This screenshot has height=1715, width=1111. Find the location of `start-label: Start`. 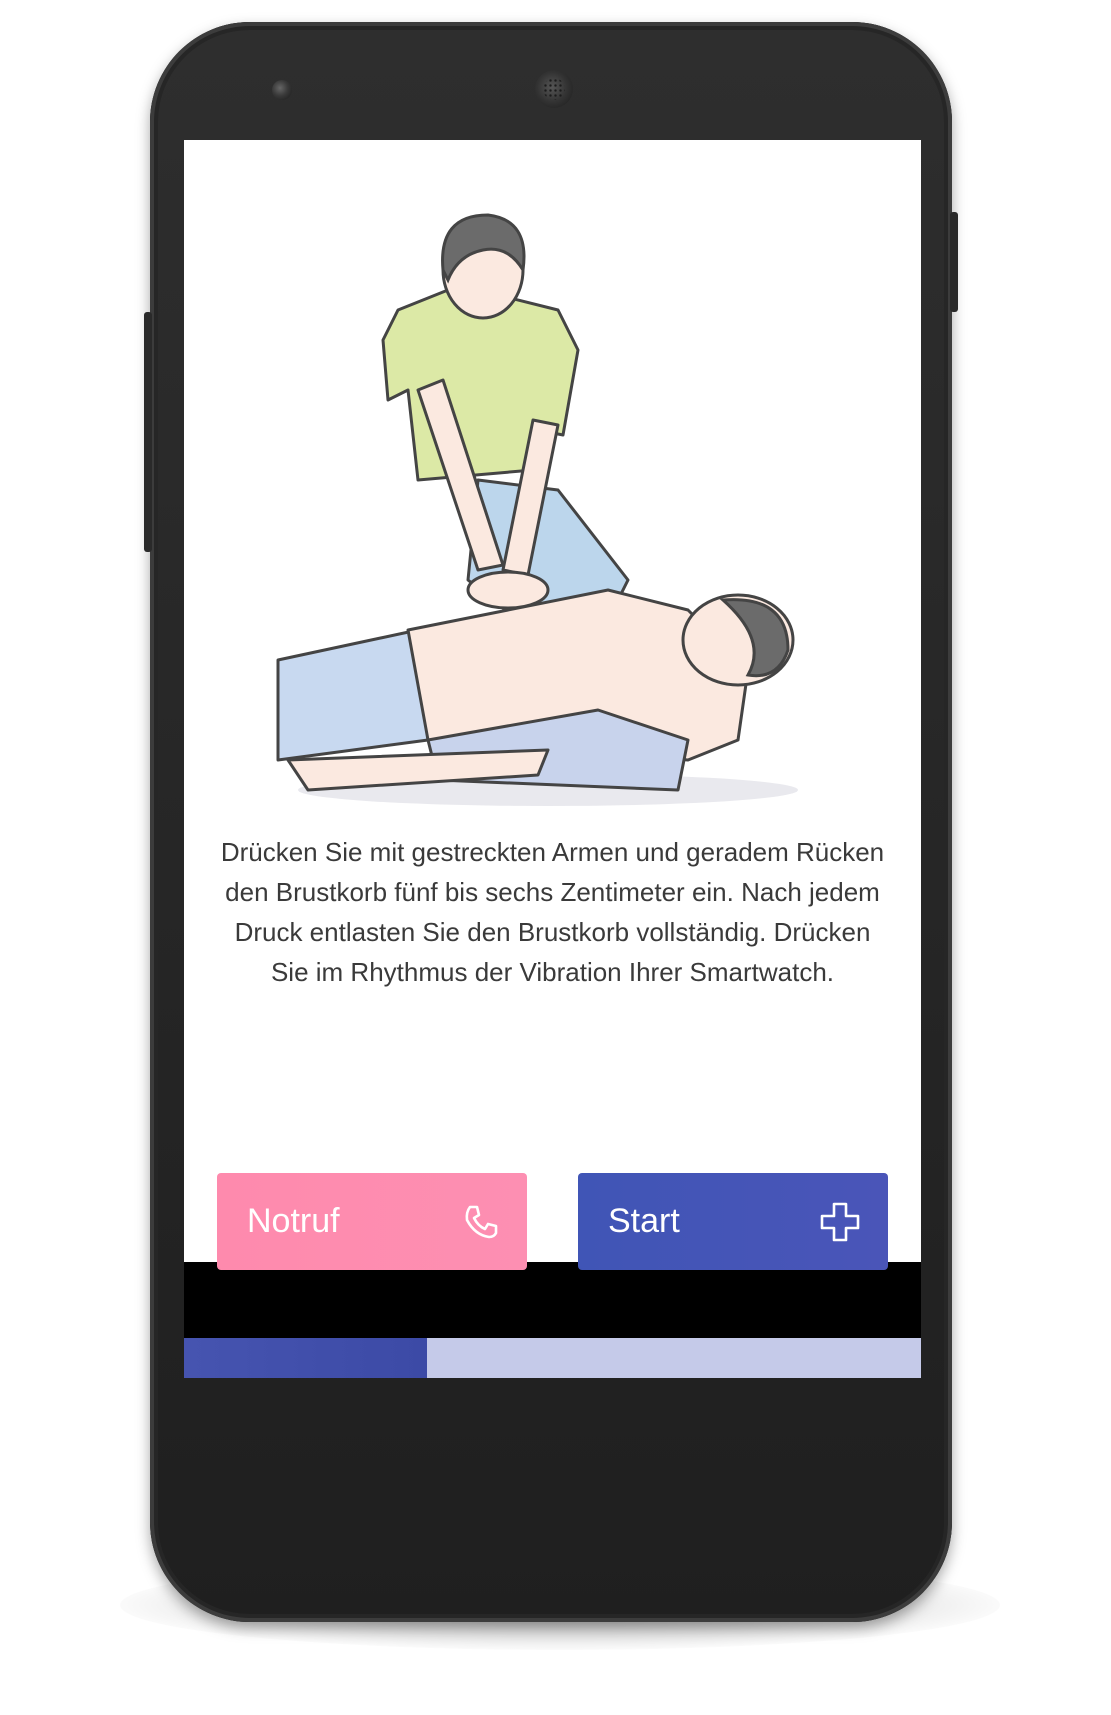

start-label: Start is located at coordinates (644, 1221).